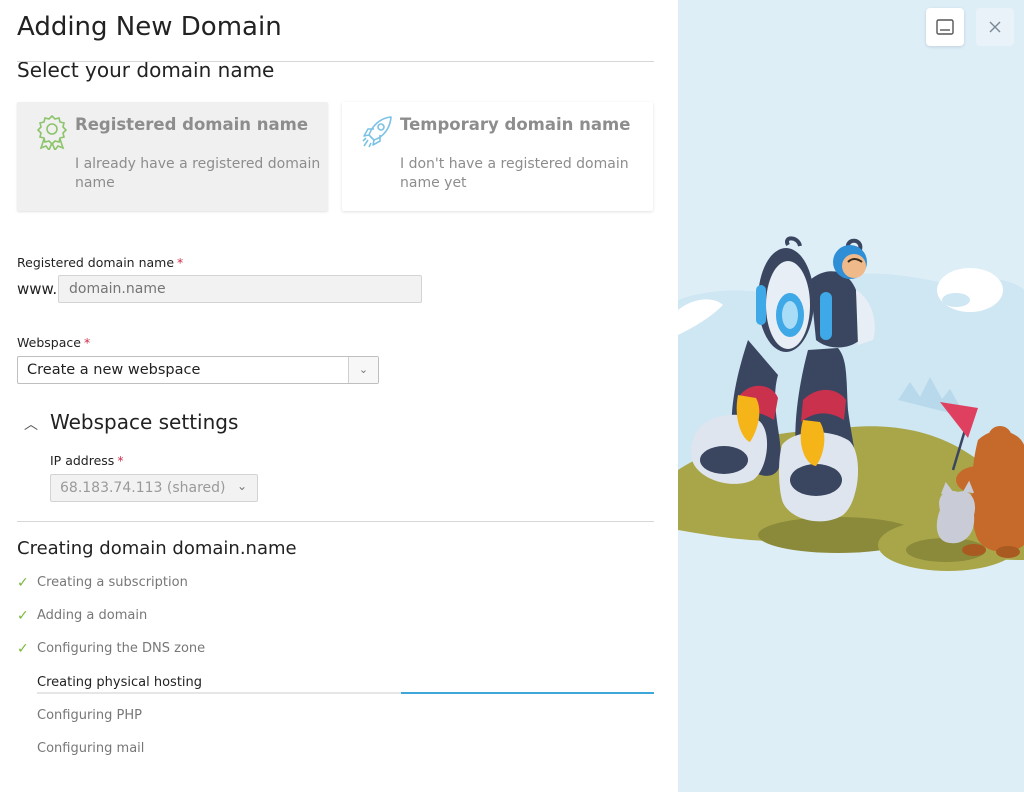 This screenshot has height=792, width=1024. What do you see at coordinates (49, 342) in the screenshot?
I see `webspace-label-text: Webspace` at bounding box center [49, 342].